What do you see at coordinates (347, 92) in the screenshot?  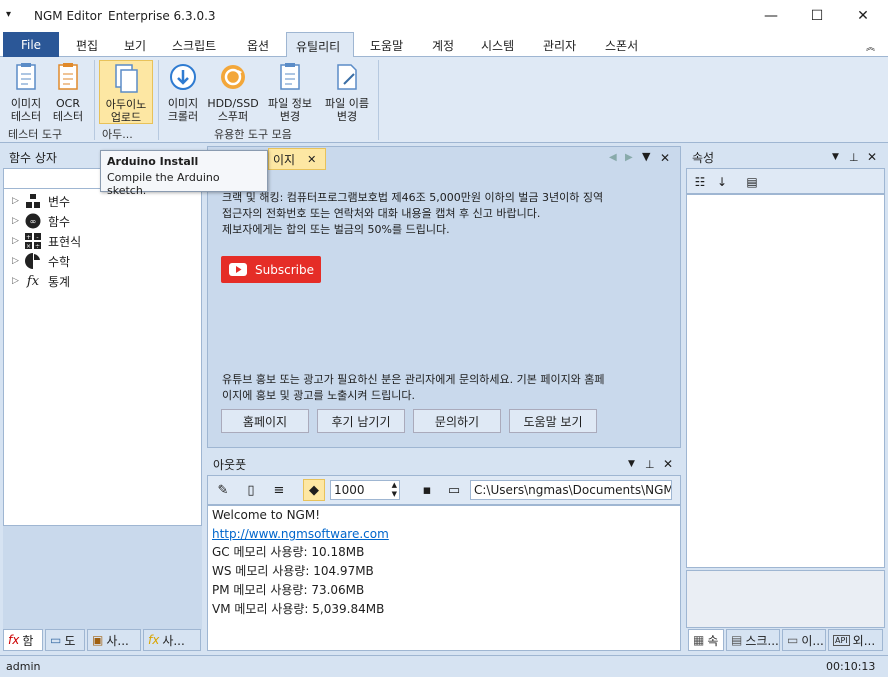 I see `file-rename-button: 파일 이름 변경` at bounding box center [347, 92].